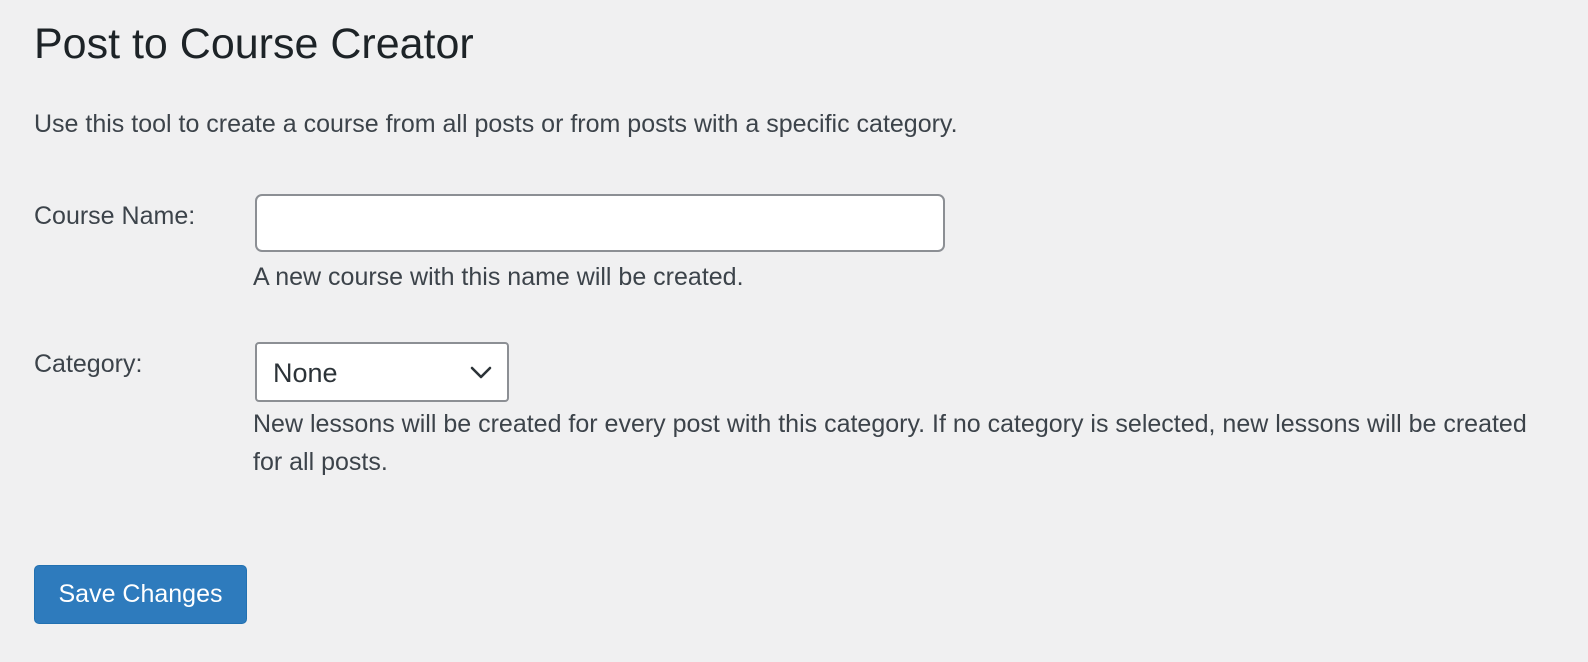 Image resolution: width=1588 pixels, height=662 pixels. What do you see at coordinates (305, 373) in the screenshot?
I see `category-select-value: None` at bounding box center [305, 373].